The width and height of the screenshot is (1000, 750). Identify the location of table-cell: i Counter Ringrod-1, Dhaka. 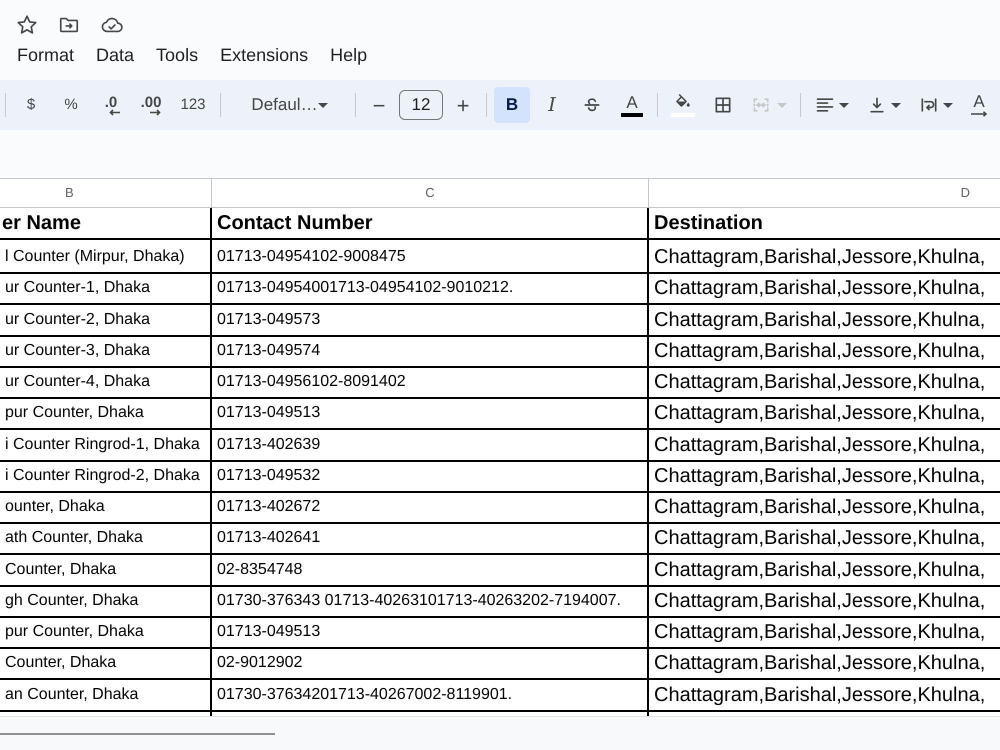
(106, 445).